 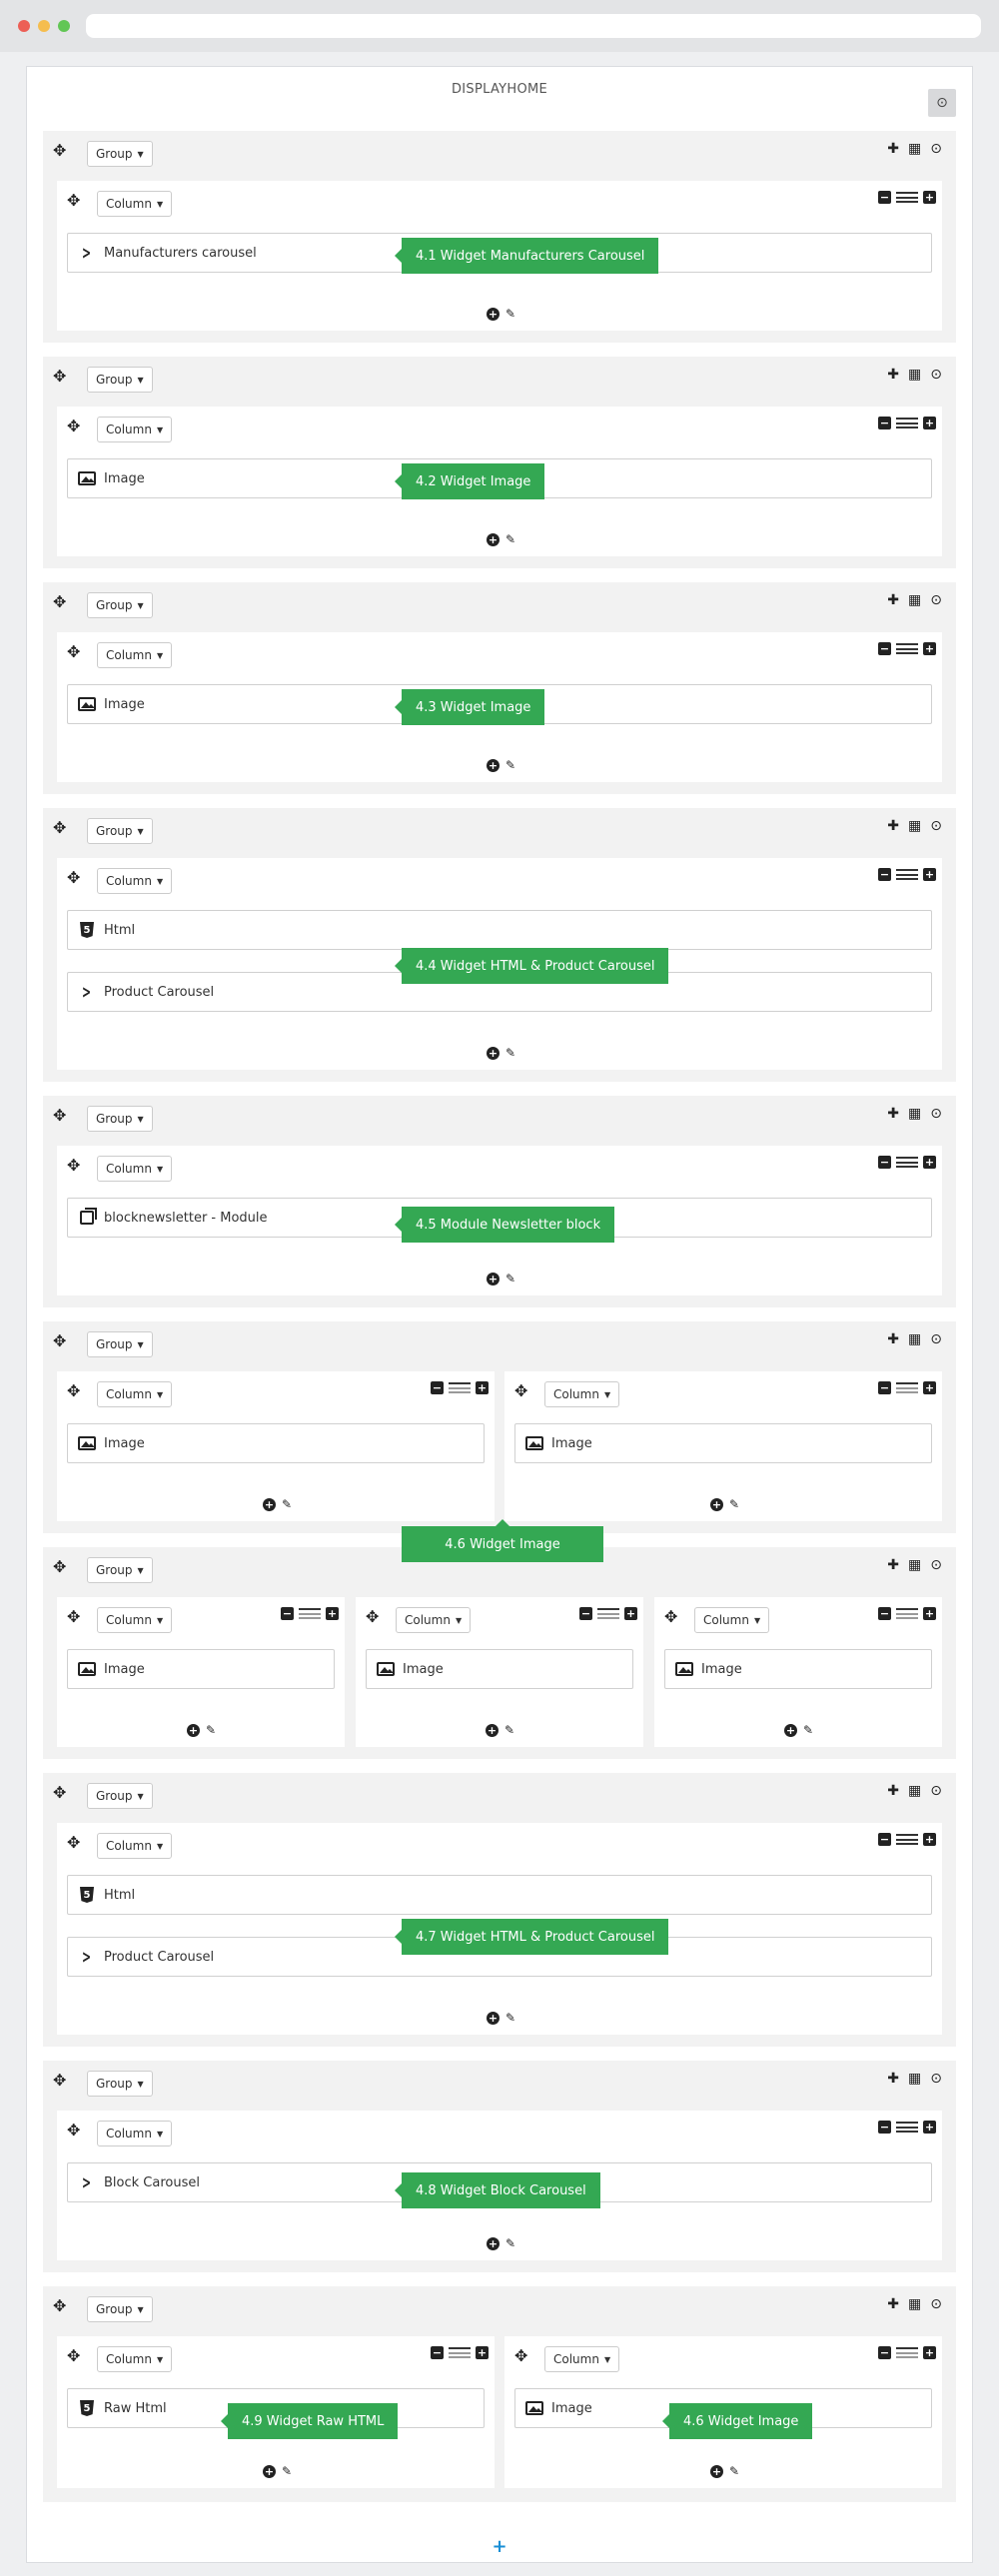 I want to click on widget-html: 5 Html, so click(x=500, y=930).